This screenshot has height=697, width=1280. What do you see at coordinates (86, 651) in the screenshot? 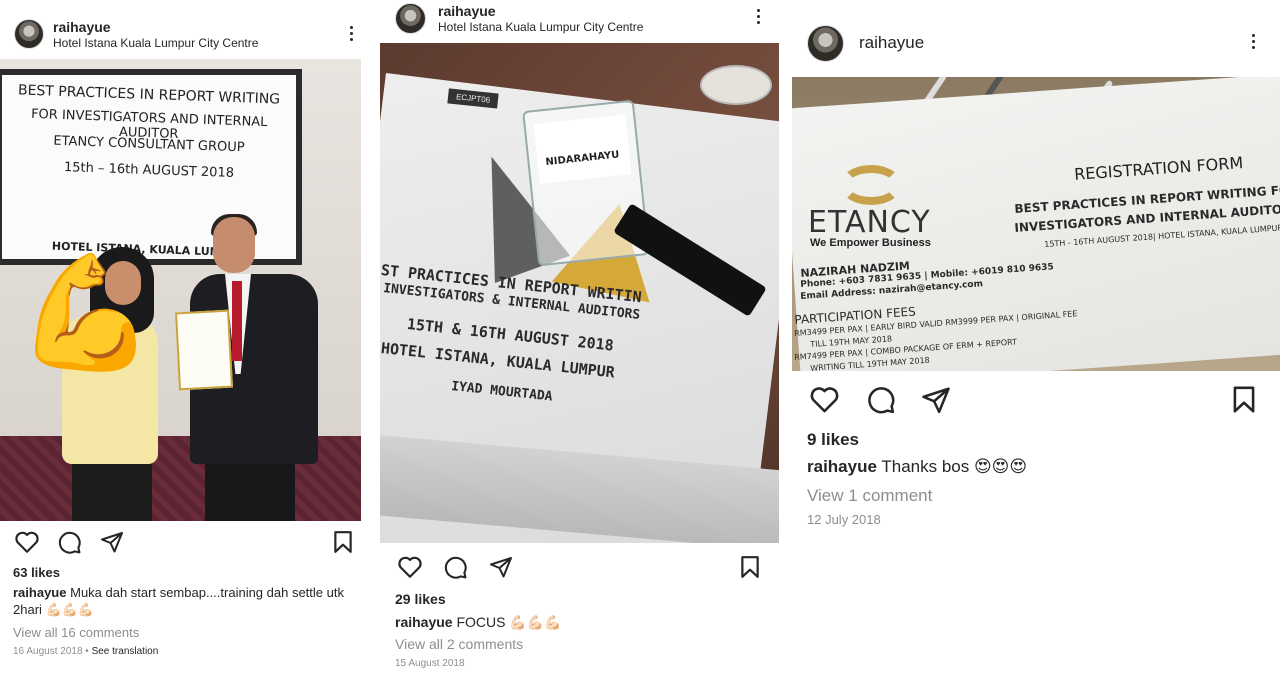
I see `post-date-row: 16 August 2018 • See translation` at bounding box center [86, 651].